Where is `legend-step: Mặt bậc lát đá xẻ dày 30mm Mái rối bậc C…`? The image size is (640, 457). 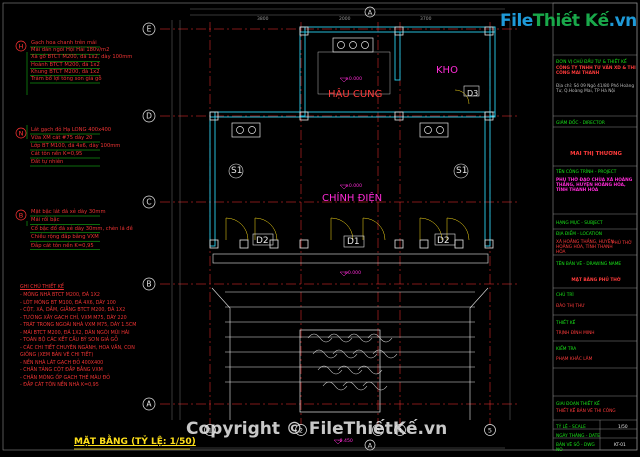 legend-step: Mặt bậc lát đá xẻ dày 30mm Mái rối bậc C… is located at coordinates (82, 230).